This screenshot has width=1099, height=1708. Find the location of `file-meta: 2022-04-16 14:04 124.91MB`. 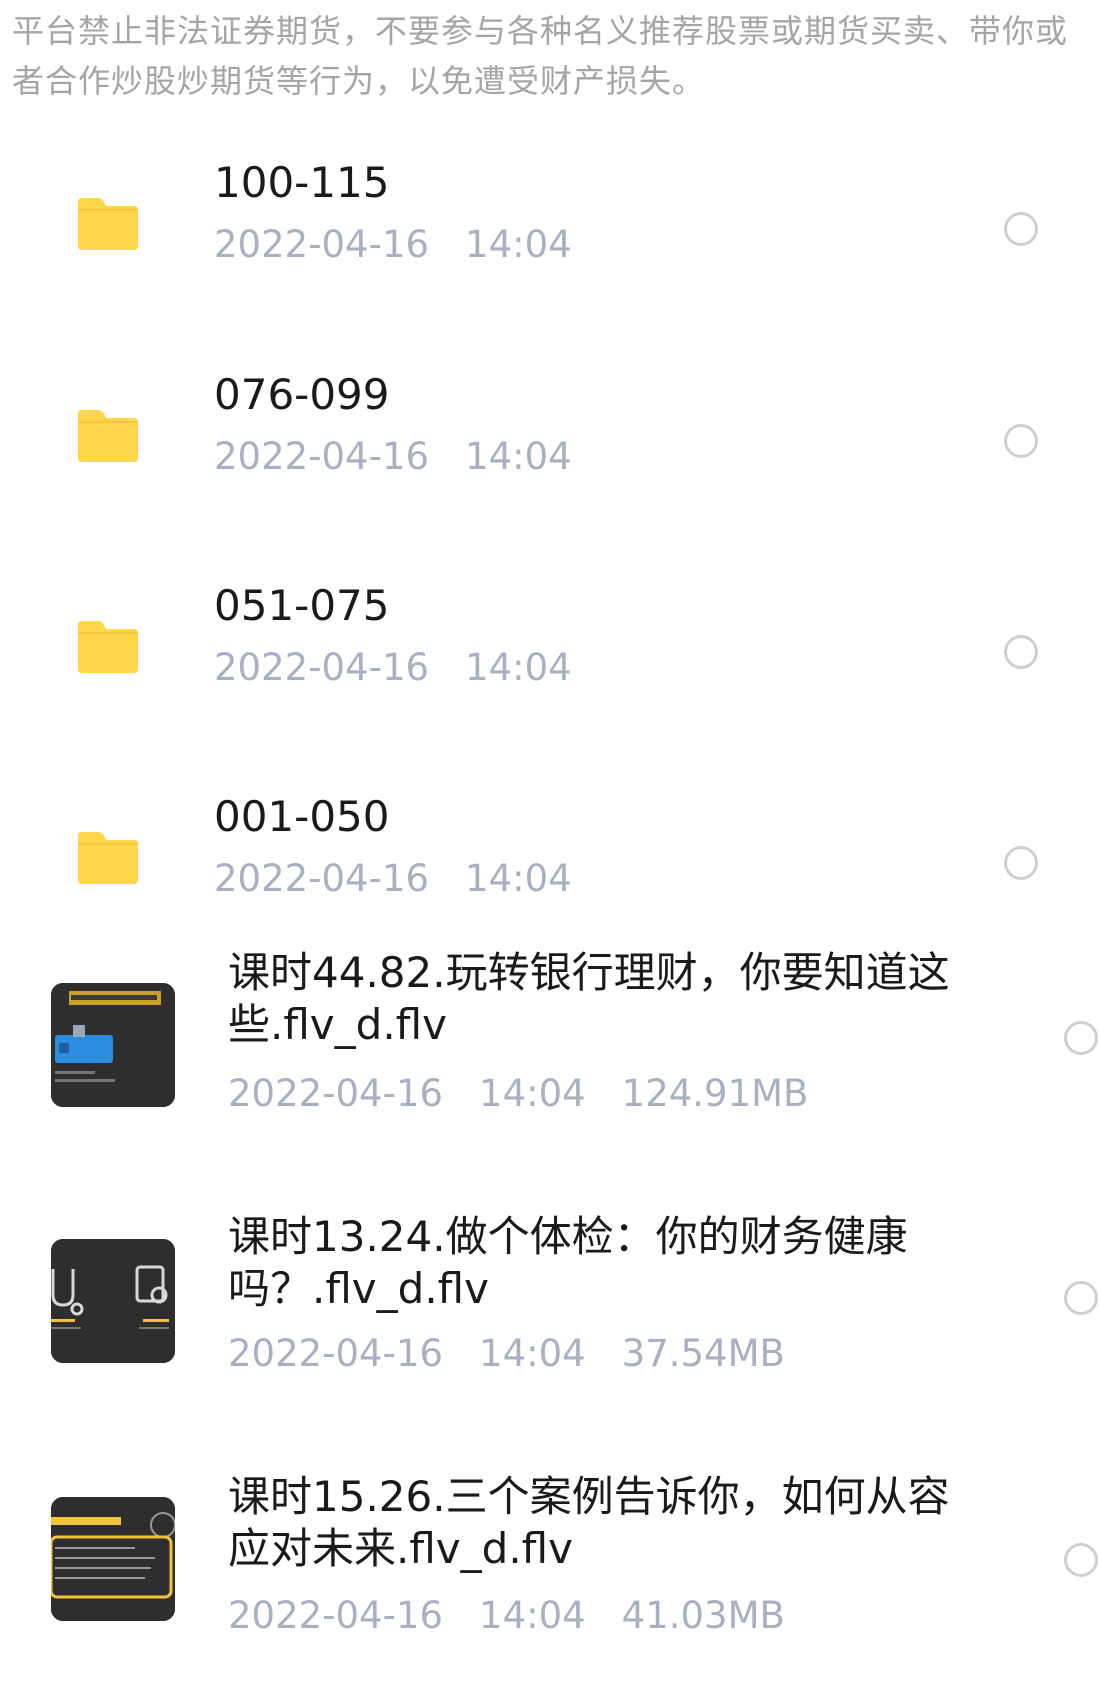

file-meta: 2022-04-16 14:04 124.91MB is located at coordinates (536, 1094).